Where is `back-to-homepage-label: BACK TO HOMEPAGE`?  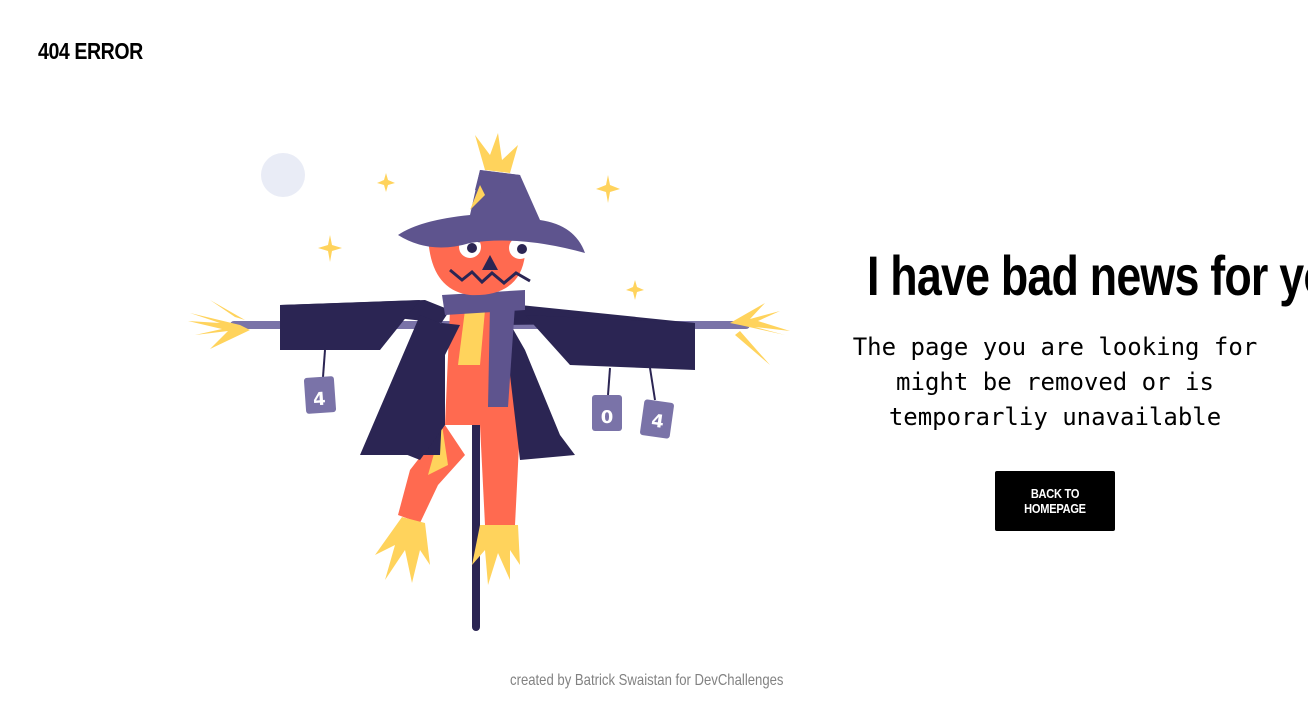
back-to-homepage-label: BACK TO HOMEPAGE is located at coordinates (1055, 501).